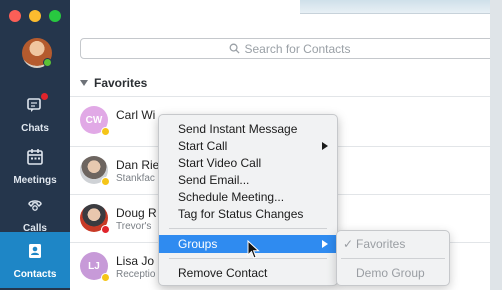 This screenshot has height=290, width=502. What do you see at coordinates (35, 157) in the screenshot?
I see `calendar-icon` at bounding box center [35, 157].